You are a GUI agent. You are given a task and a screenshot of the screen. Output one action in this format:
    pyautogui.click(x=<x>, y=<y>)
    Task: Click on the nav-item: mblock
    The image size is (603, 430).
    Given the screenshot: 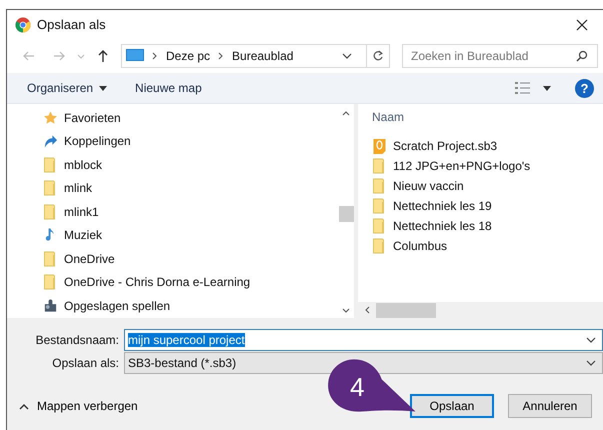 What is the action you would take?
    pyautogui.click(x=190, y=164)
    